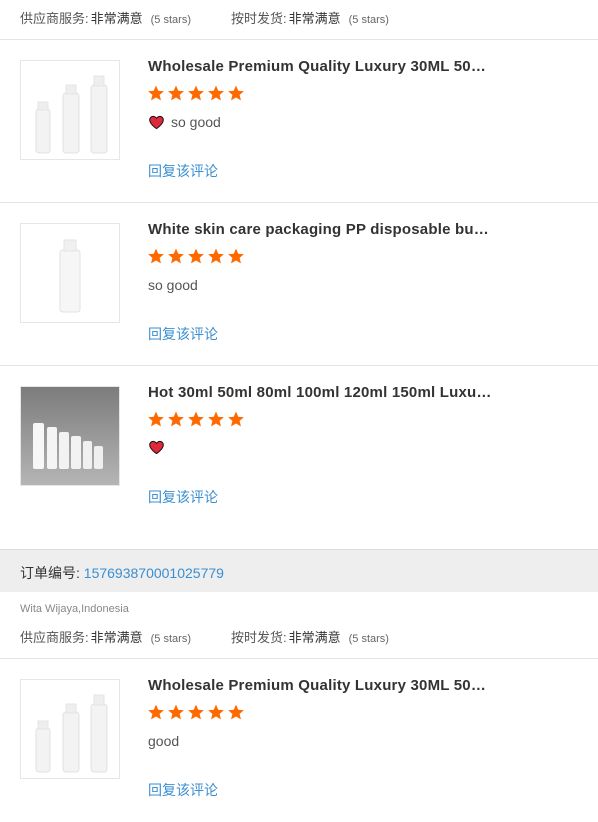 The height and width of the screenshot is (822, 598). Describe the element at coordinates (299, 570) in the screenshot. I see `order-header: 订单编号: 157693870001025779` at that location.